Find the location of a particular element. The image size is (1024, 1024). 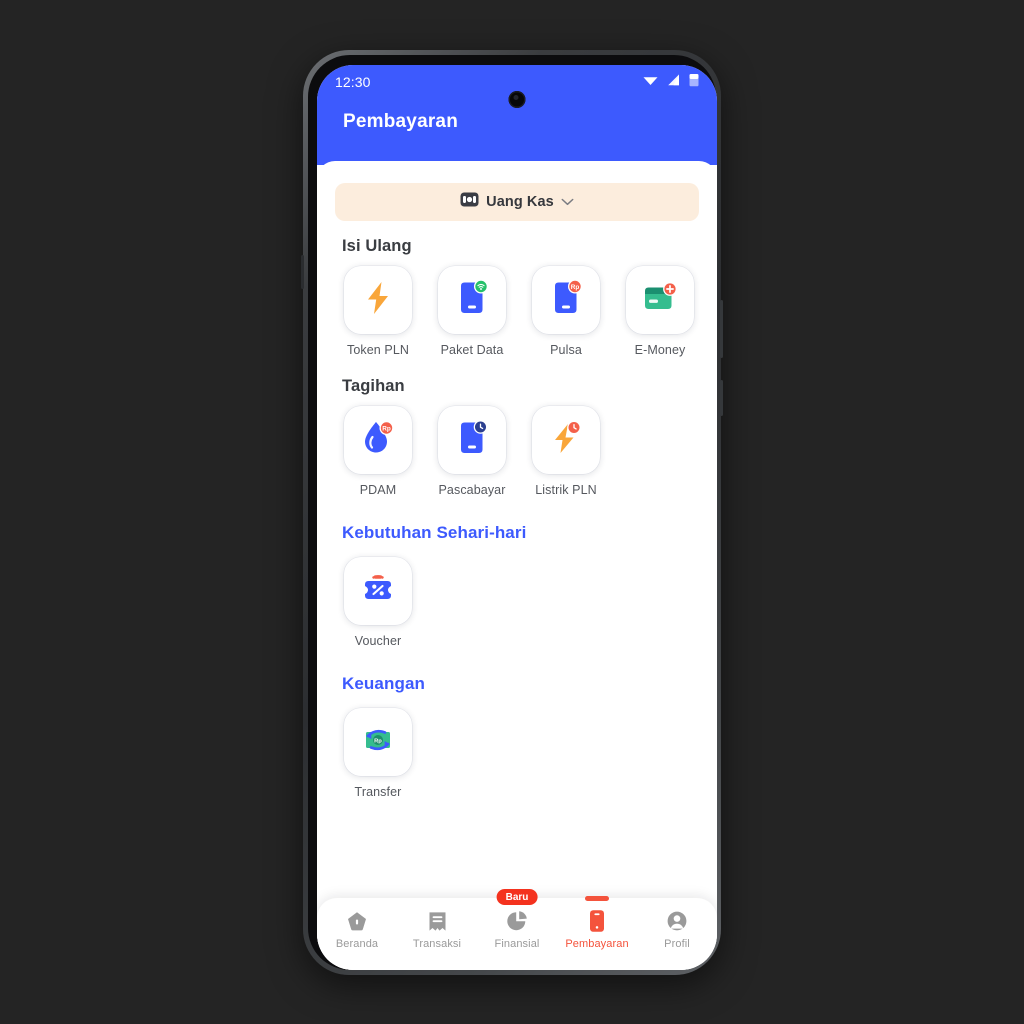

tile-row: Rp PDAM Pascabayar Listrik PLN is located at coordinates (517, 451).